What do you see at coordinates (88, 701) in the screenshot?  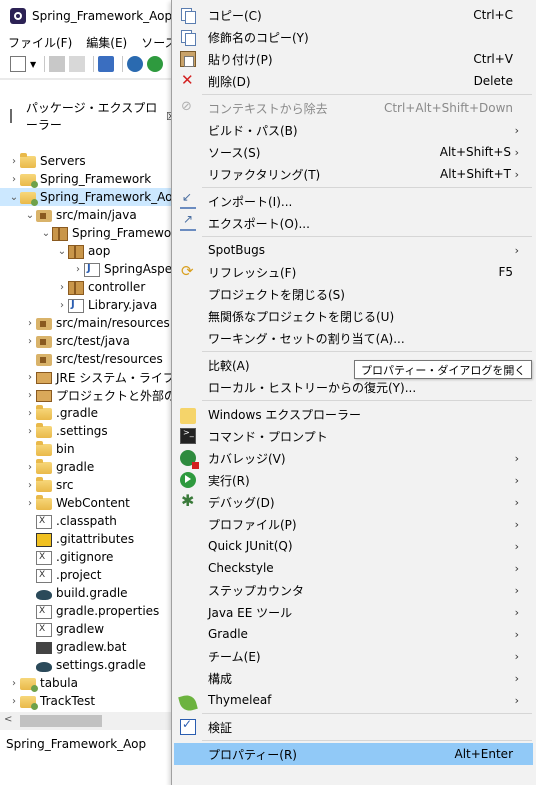 I see `tree-item-tracktest: › TrackTest` at bounding box center [88, 701].